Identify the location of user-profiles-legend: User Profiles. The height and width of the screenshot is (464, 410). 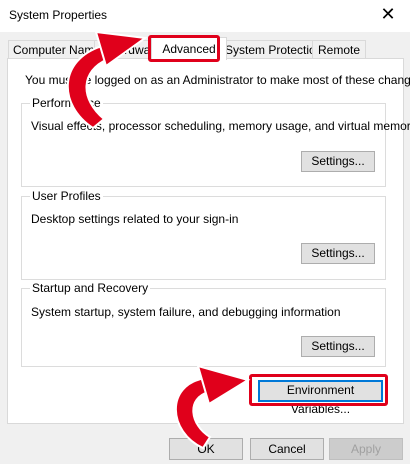
(66, 196).